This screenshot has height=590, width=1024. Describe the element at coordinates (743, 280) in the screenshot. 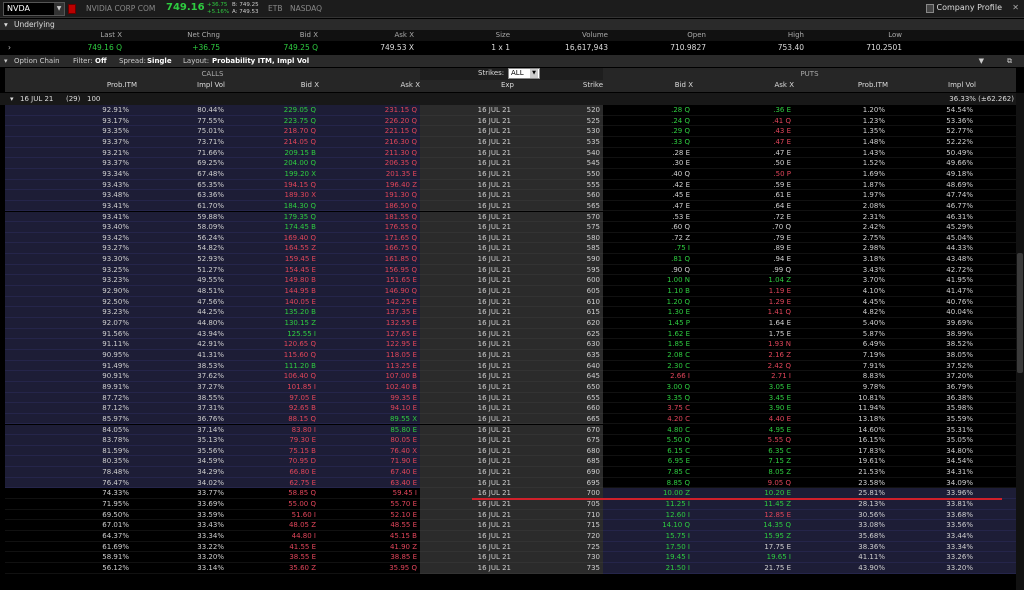

I see `cell-put-ask: 1.04 Z` at that location.